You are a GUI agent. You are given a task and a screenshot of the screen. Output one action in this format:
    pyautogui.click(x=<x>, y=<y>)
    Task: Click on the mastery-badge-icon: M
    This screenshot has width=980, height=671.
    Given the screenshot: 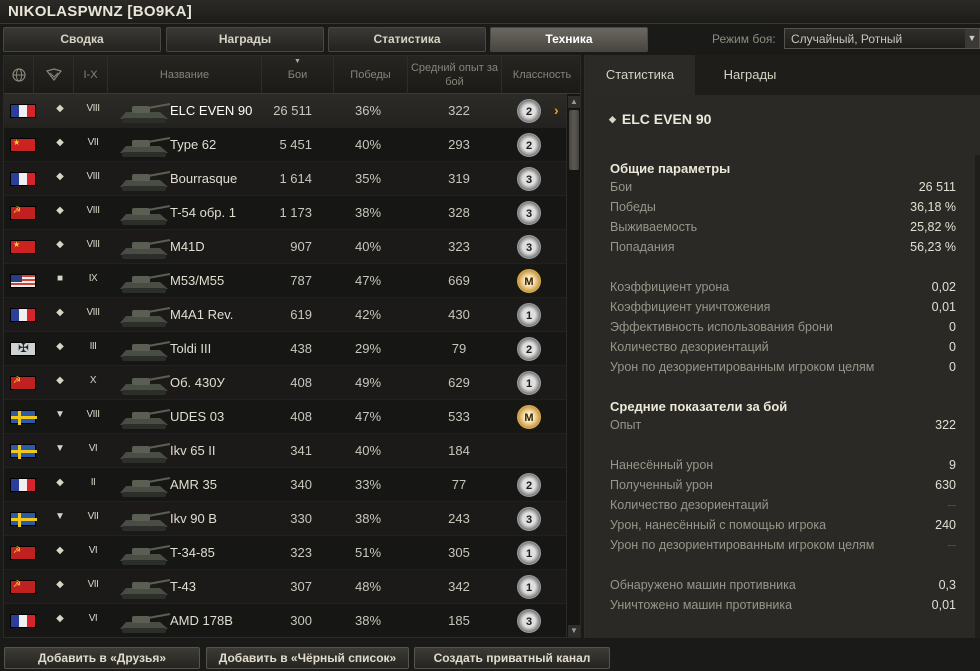 What is the action you would take?
    pyautogui.click(x=529, y=417)
    